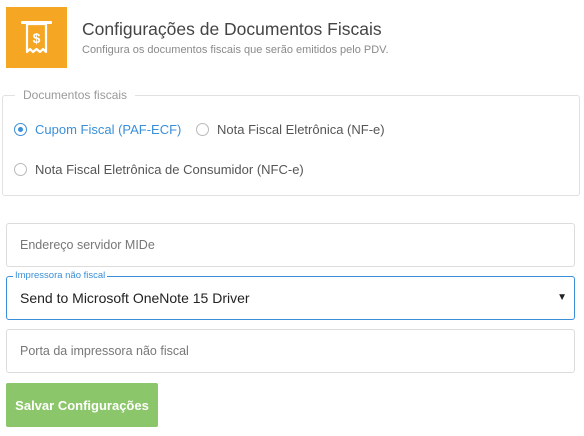  I want to click on radio-option-nfe: Nota Fiscal Eletrônica (NF-e), so click(290, 129).